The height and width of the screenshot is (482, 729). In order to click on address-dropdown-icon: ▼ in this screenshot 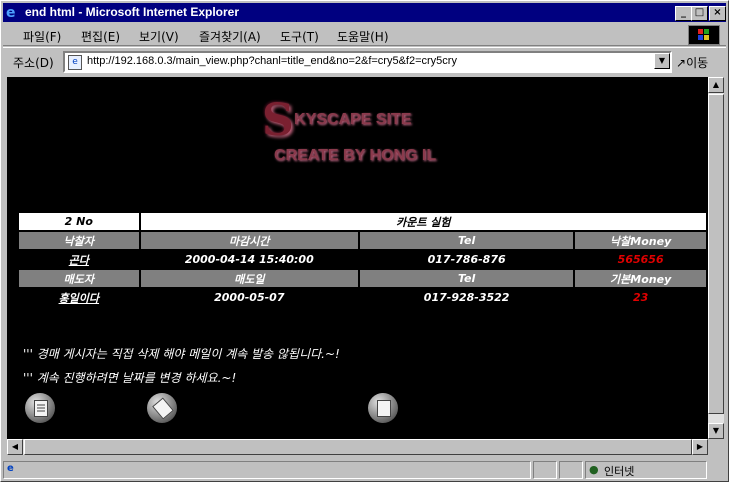, I will do `click(662, 61)`.